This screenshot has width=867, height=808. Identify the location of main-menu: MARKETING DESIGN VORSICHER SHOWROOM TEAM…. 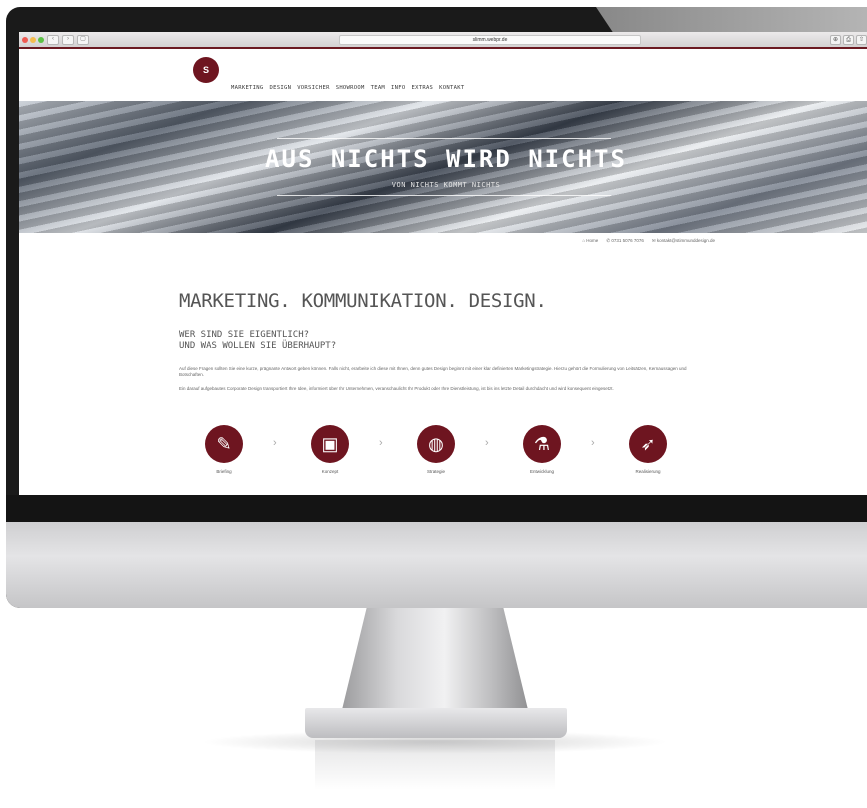
(347, 88).